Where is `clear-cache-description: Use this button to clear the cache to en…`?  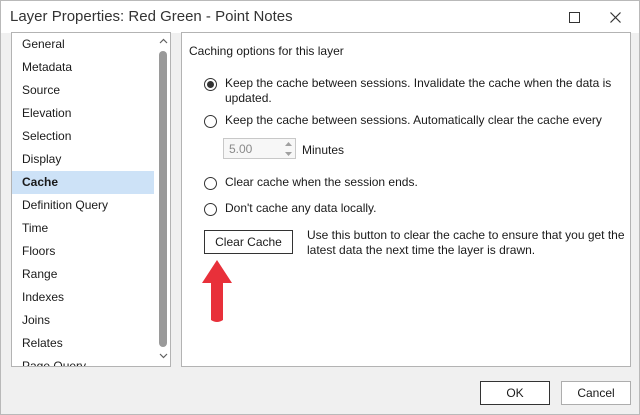
clear-cache-description: Use this button to clear the cache to en… is located at coordinates (466, 242).